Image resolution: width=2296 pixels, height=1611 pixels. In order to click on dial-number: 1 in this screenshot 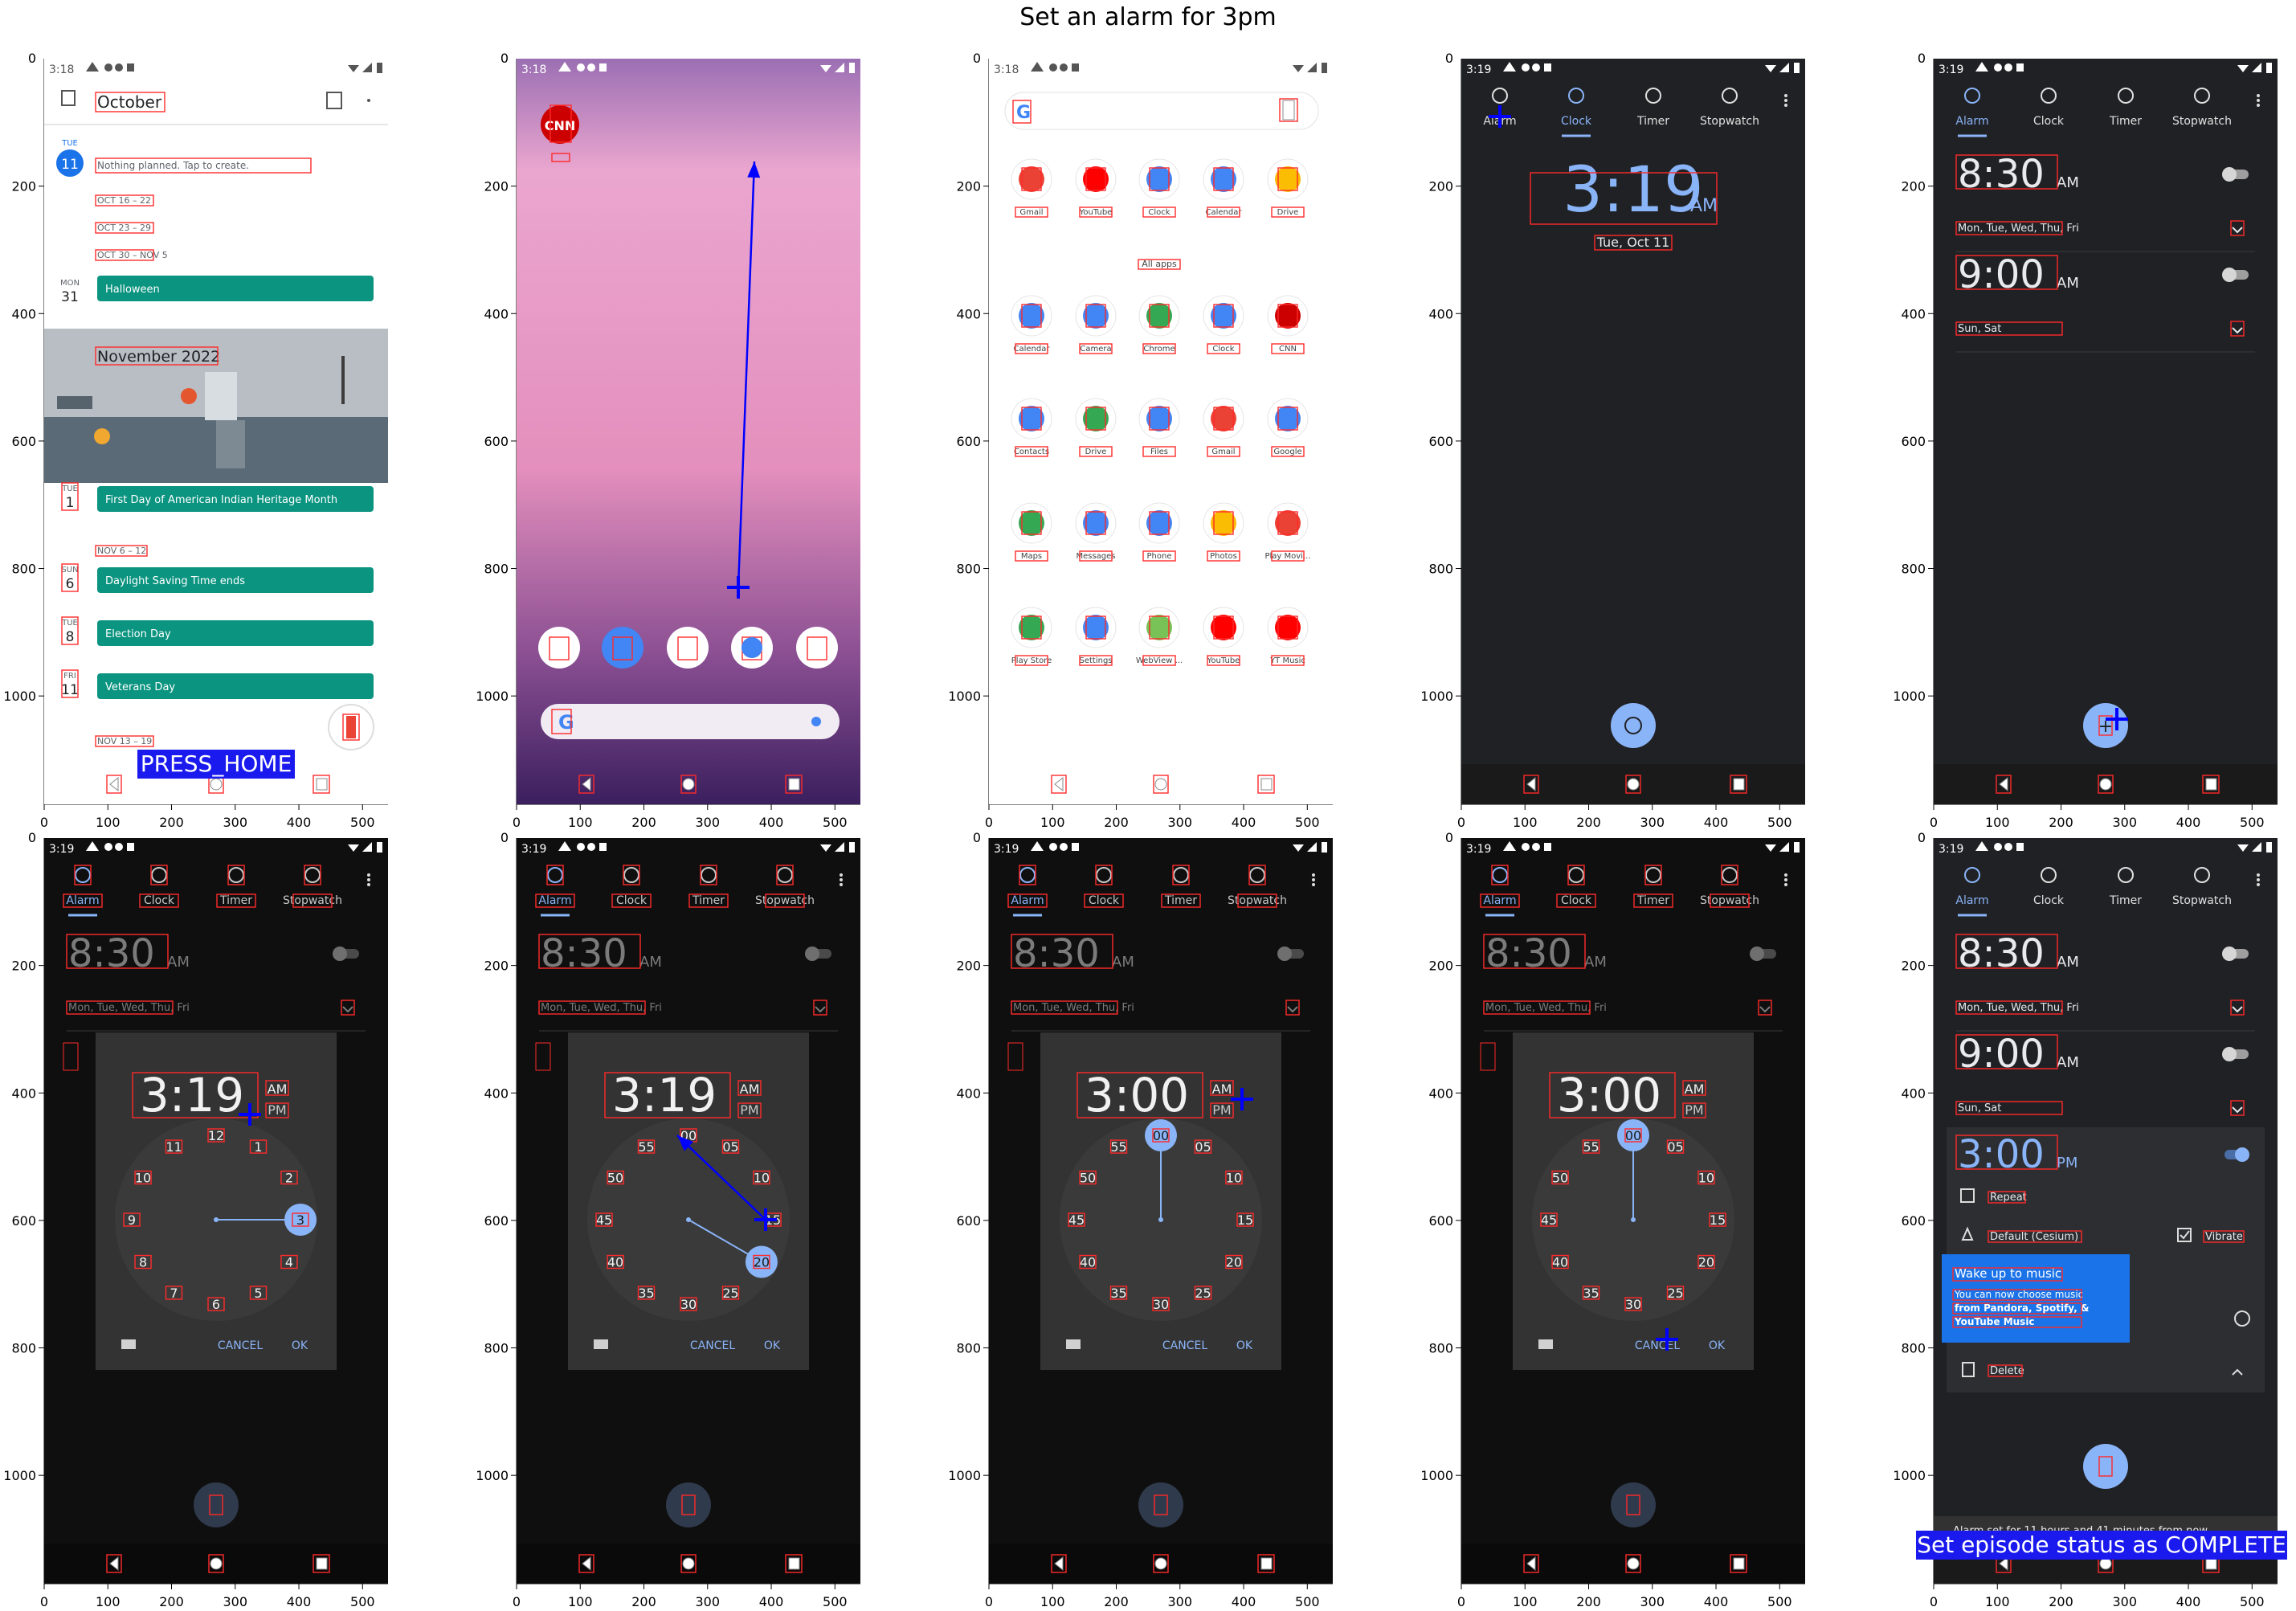, I will do `click(258, 1147)`.